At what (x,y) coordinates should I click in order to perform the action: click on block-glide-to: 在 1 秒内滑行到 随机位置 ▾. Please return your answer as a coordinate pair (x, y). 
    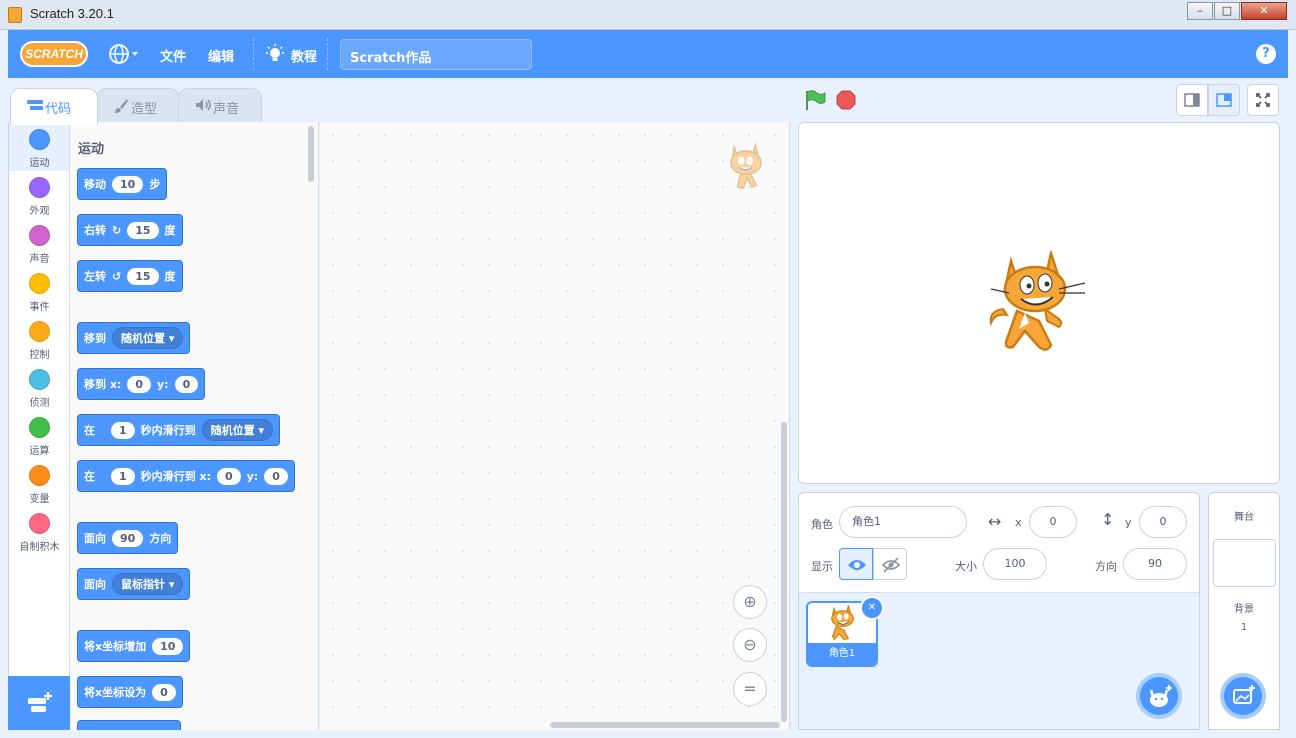
    Looking at the image, I should click on (179, 430).